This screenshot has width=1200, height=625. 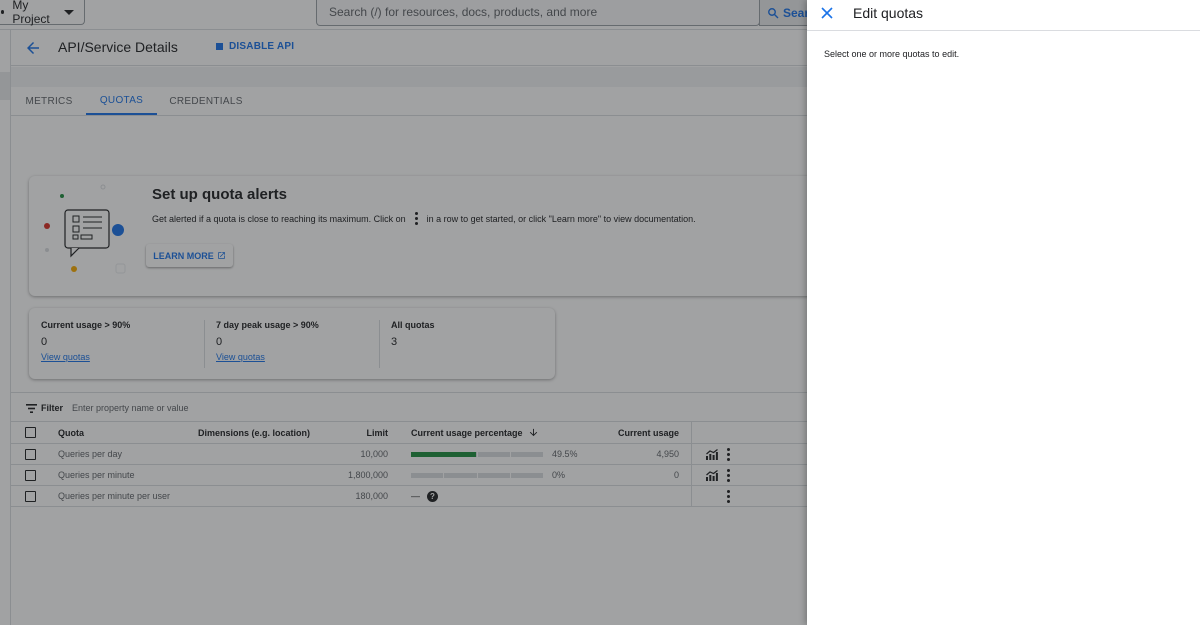 What do you see at coordinates (1003, 15) in the screenshot?
I see `panel-header: Edit quotas` at bounding box center [1003, 15].